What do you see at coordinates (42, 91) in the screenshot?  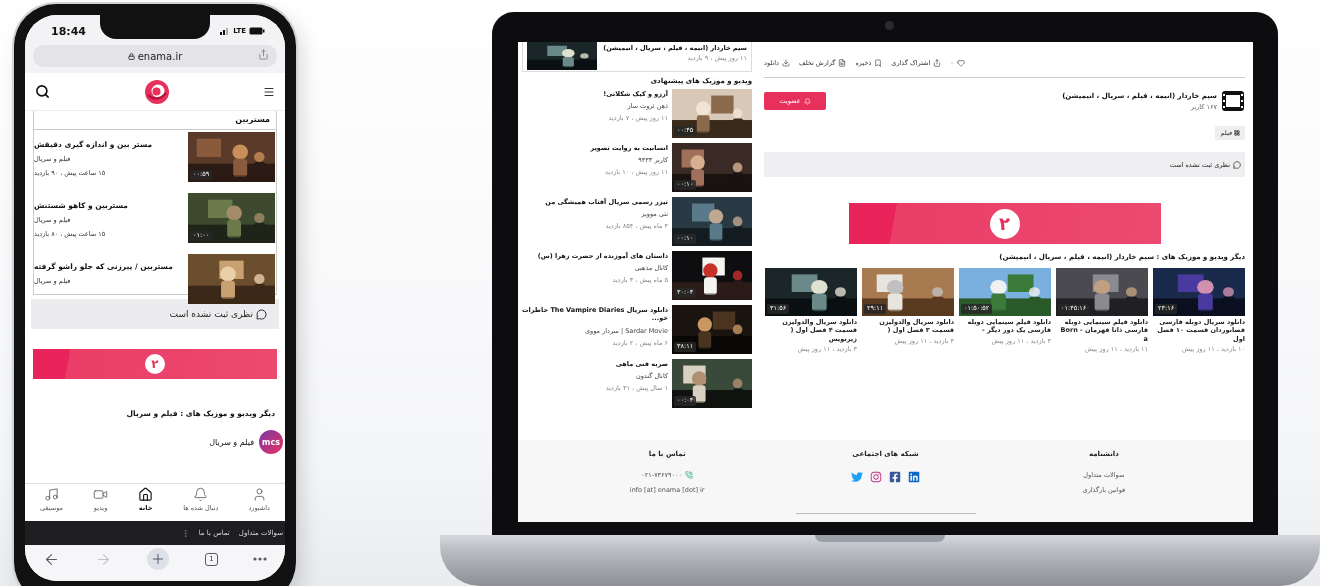 I see `search-icon` at bounding box center [42, 91].